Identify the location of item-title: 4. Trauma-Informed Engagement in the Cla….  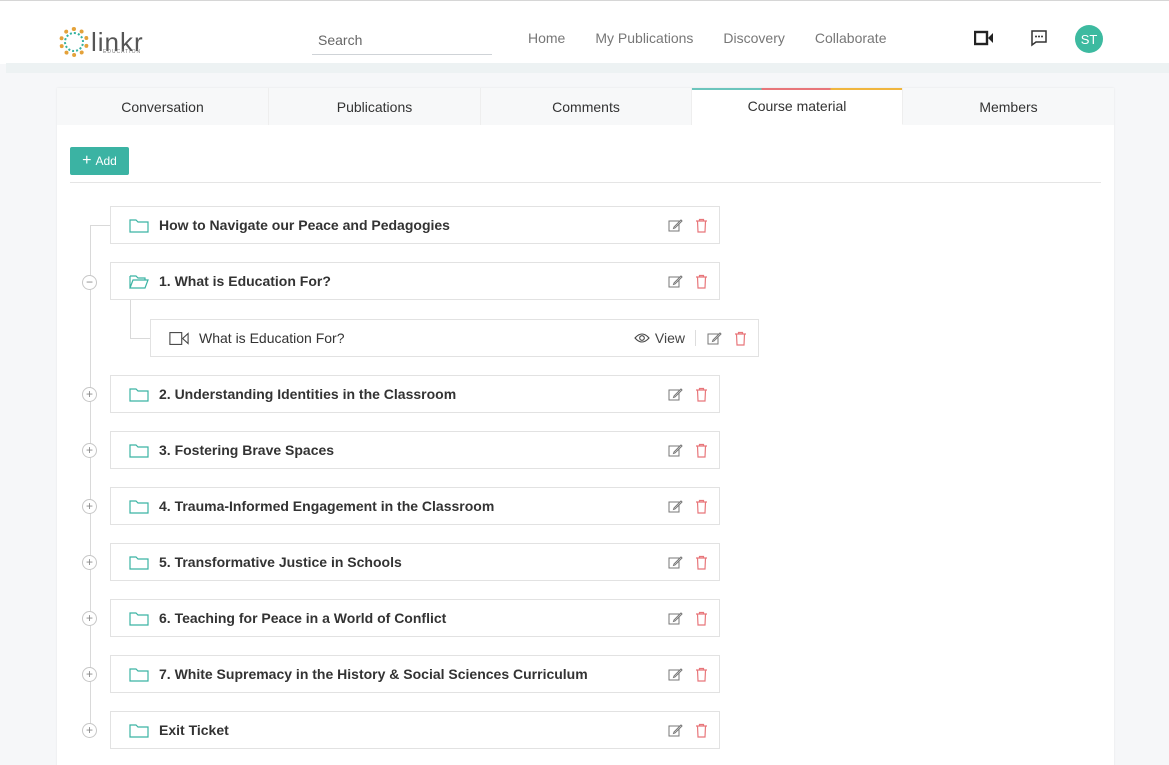
(327, 506).